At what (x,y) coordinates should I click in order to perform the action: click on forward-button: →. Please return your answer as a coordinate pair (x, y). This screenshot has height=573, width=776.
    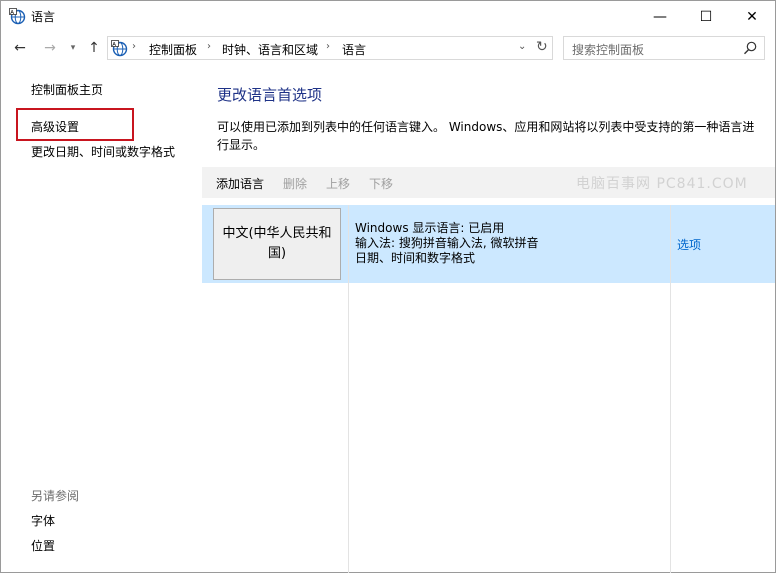
    Looking at the image, I should click on (50, 48).